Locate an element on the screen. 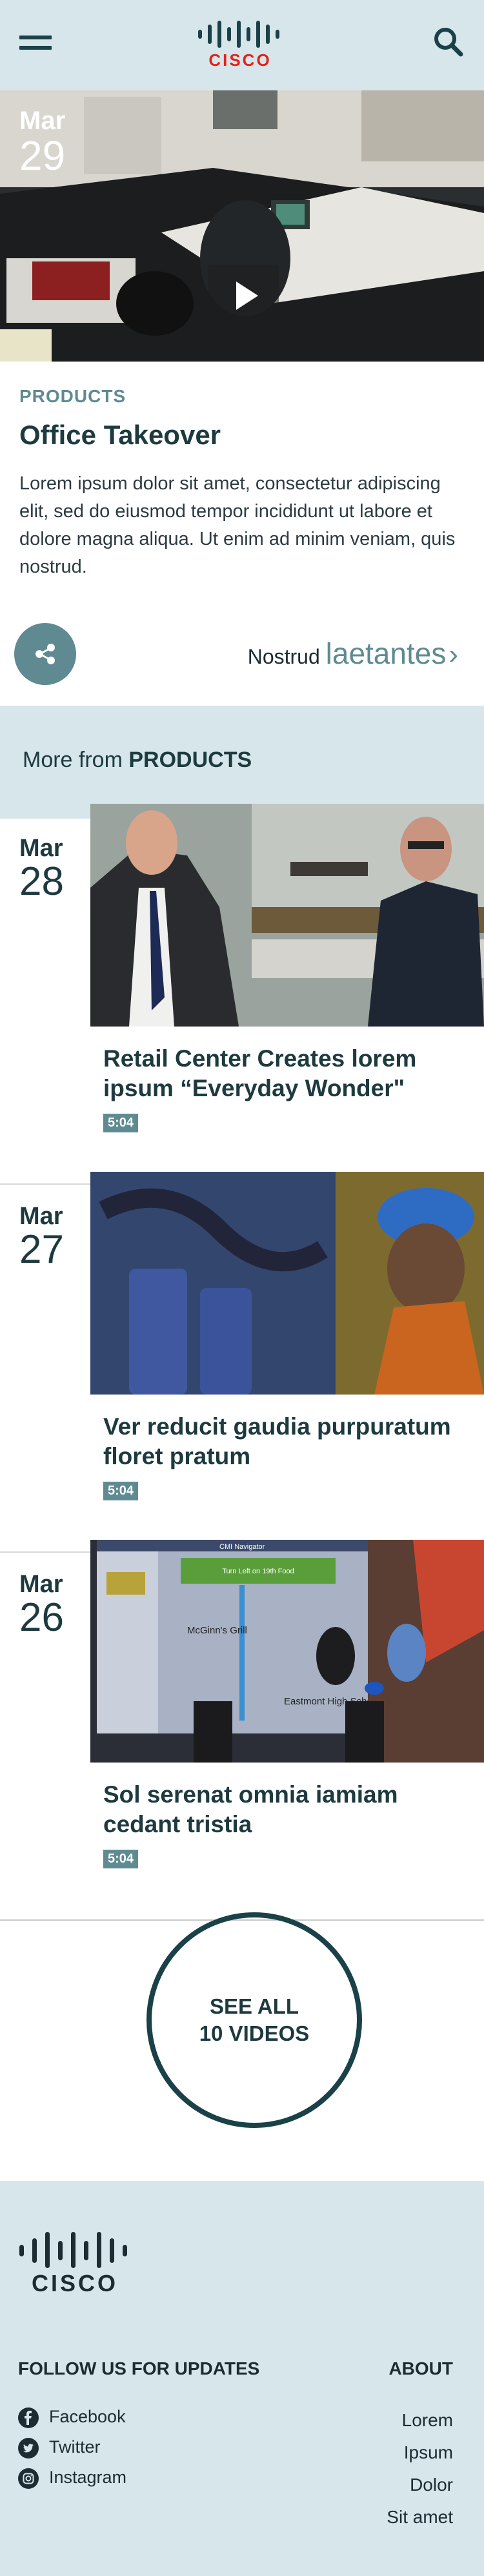 Image resolution: width=484 pixels, height=2576 pixels. about-link-sit-amet: Sit amet is located at coordinates (420, 2517).